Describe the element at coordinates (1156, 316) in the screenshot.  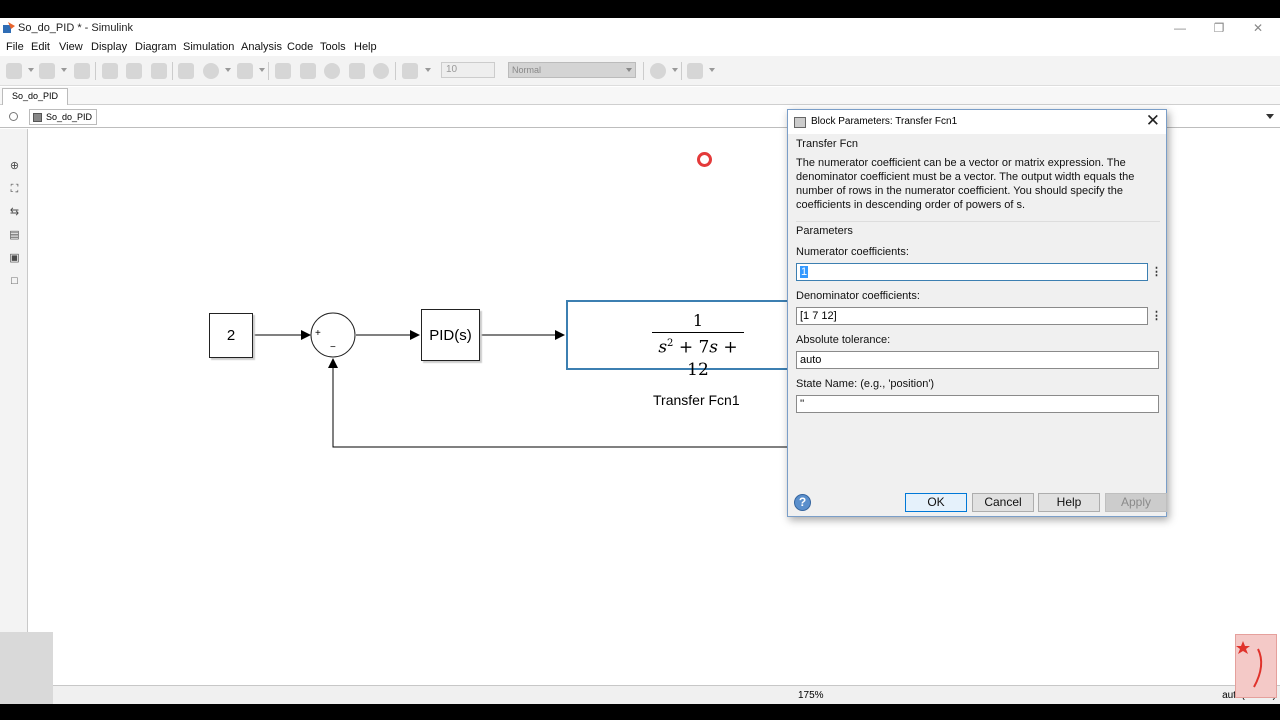
I see `denominator-more-options-icon: ⋮` at that location.